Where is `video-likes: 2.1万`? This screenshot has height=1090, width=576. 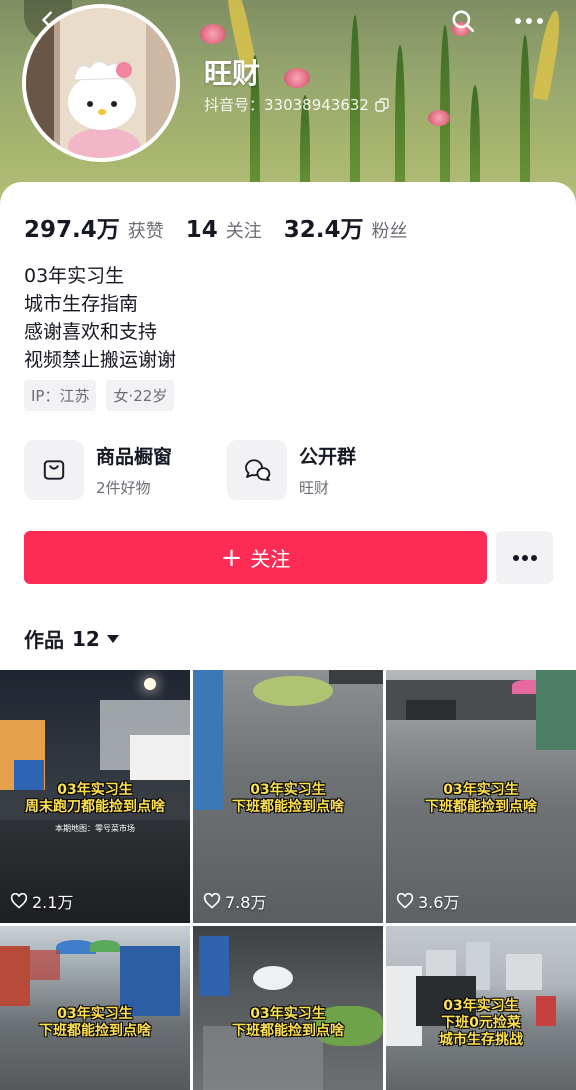
video-likes: 2.1万 is located at coordinates (41, 901).